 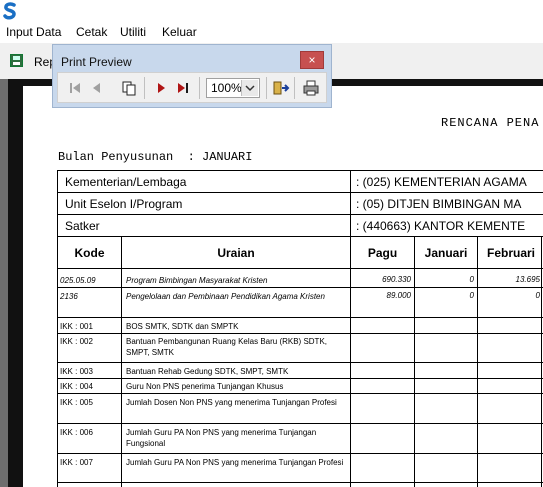 What do you see at coordinates (129, 88) in the screenshot?
I see `multi-page-icon` at bounding box center [129, 88].